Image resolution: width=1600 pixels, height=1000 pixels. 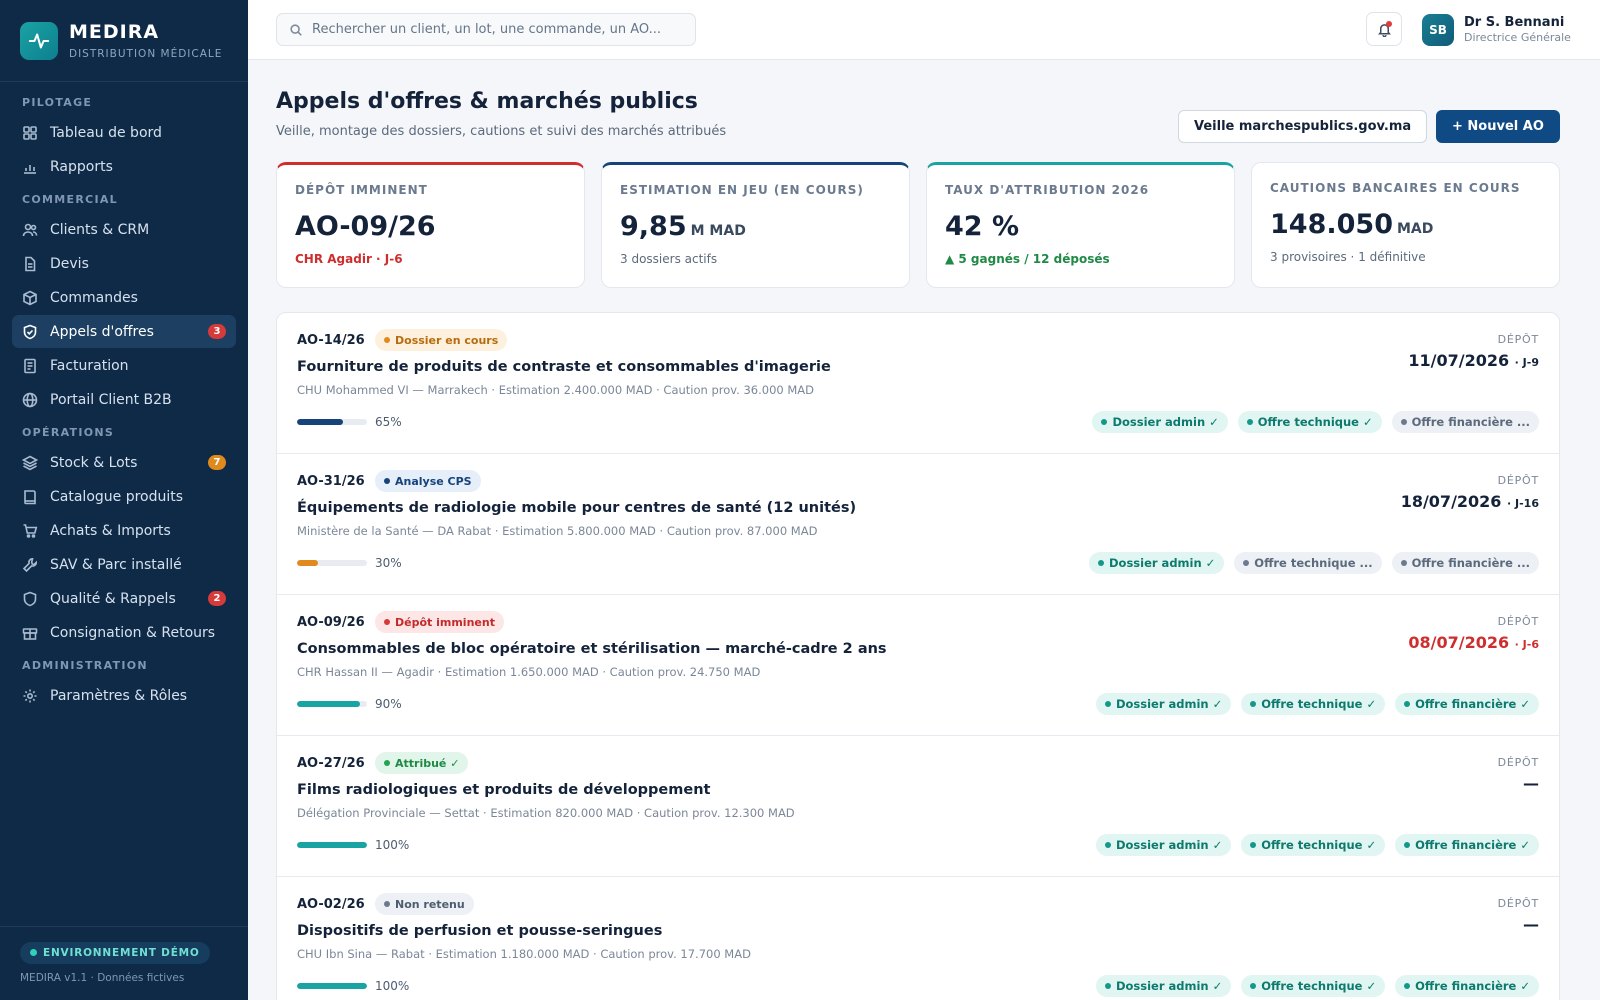 I want to click on notifications-button, so click(x=1384, y=29).